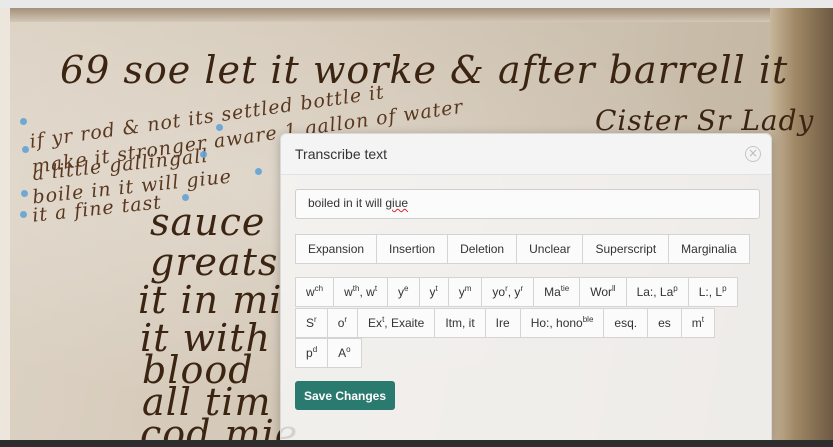 The height and width of the screenshot is (447, 833). I want to click on char-button-worll: Wor ll, so click(603, 292).